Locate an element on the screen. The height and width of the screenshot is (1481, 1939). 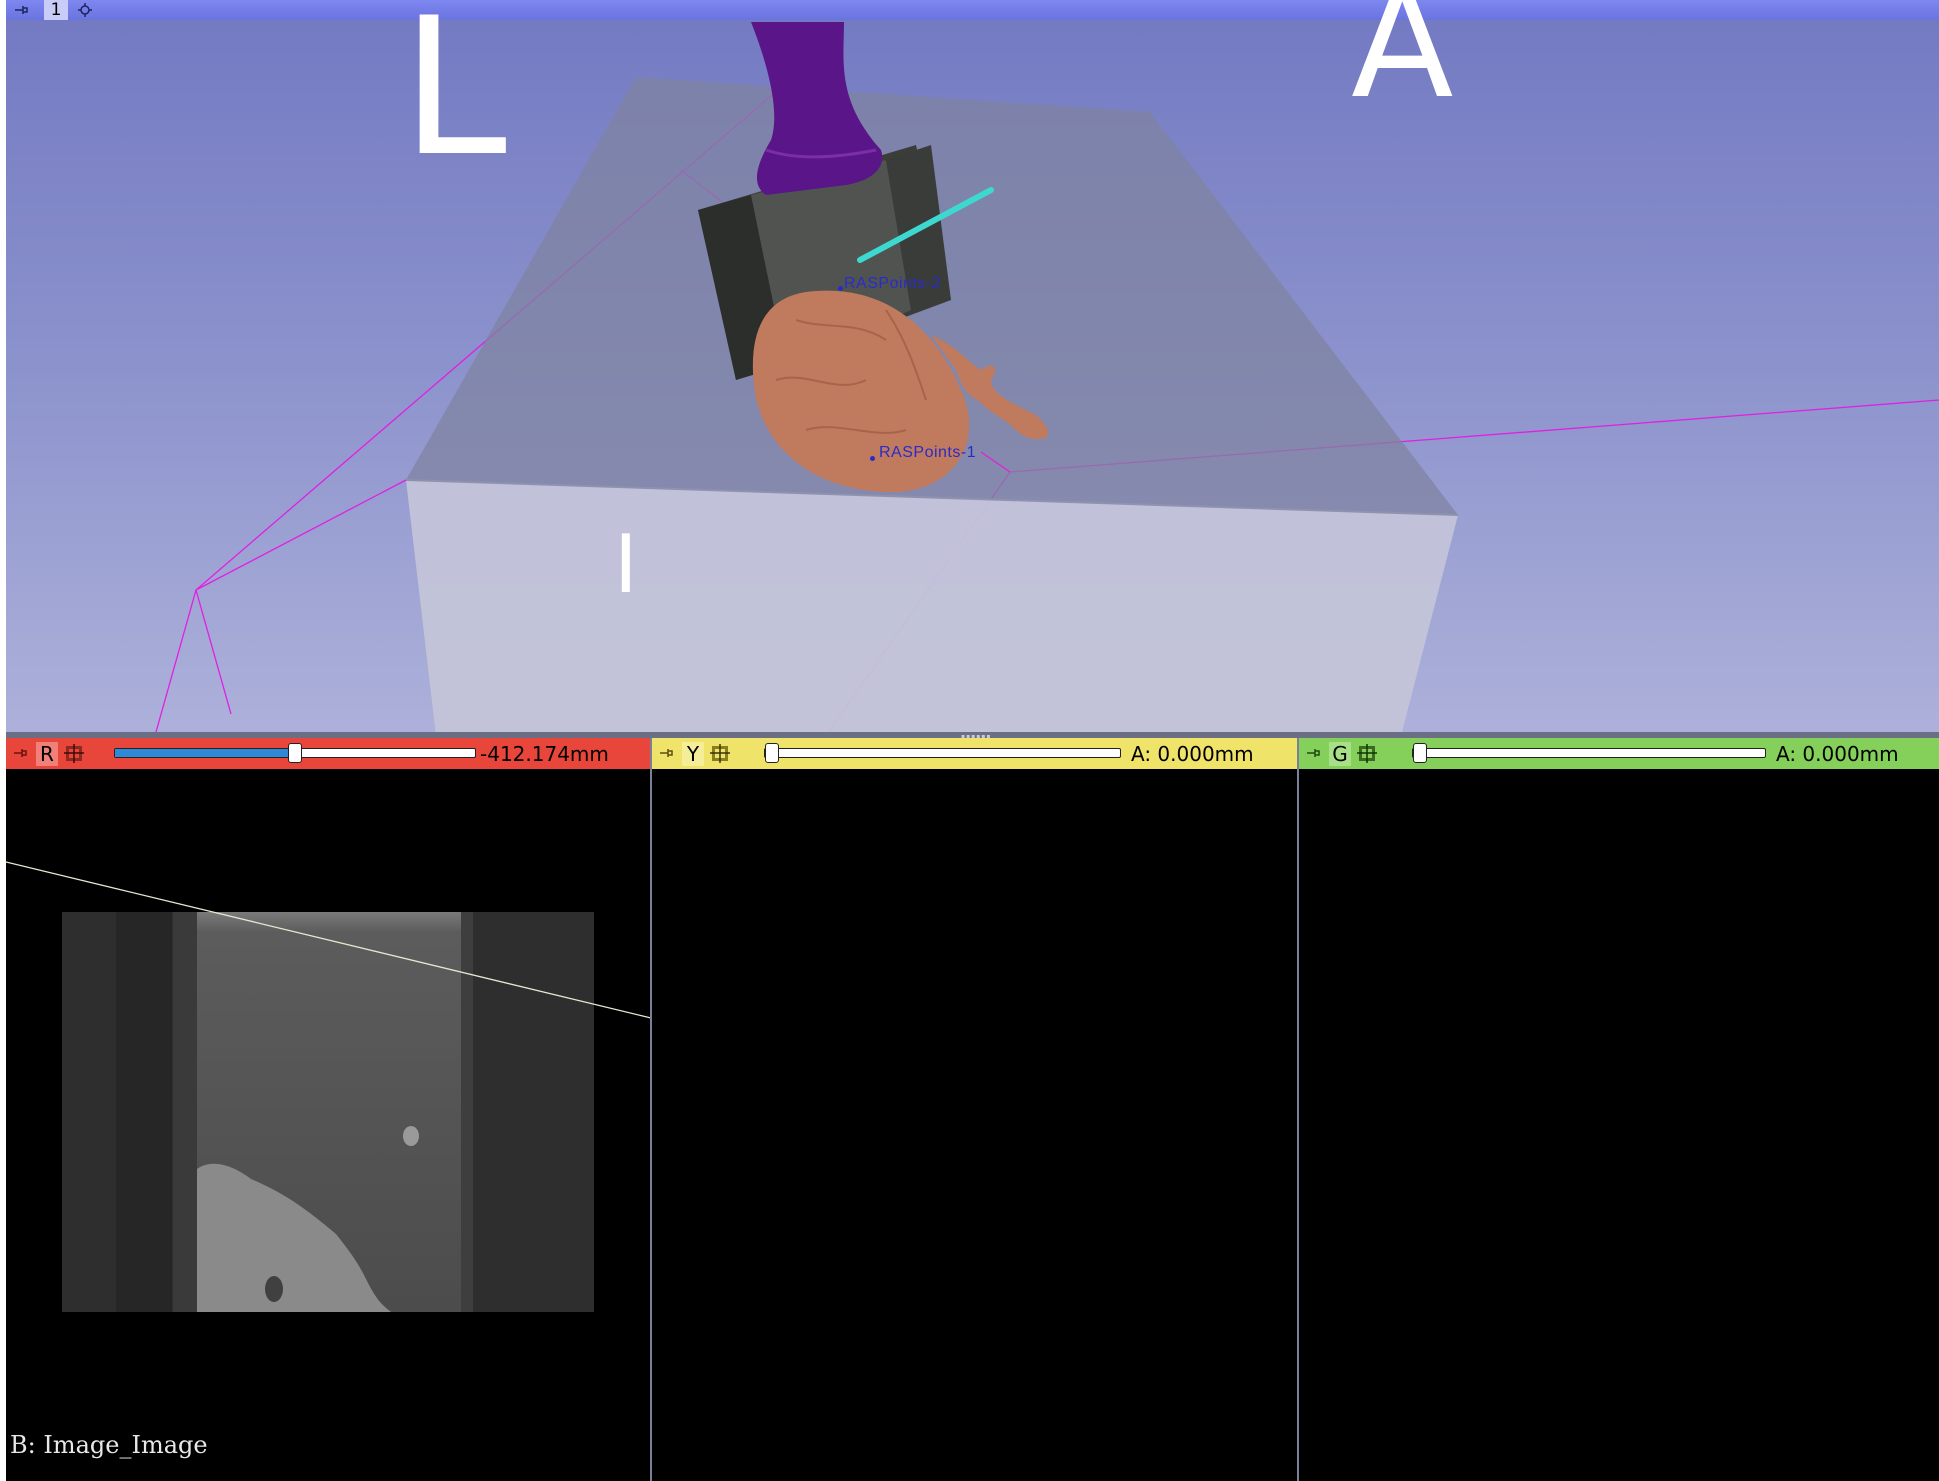
orientation-label-inferior: I is located at coordinates (626, 564).